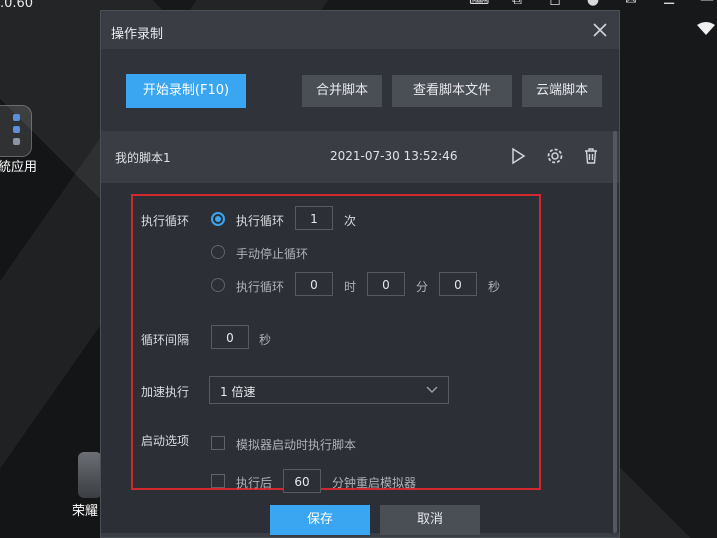 The width and height of the screenshot is (717, 538). I want to click on dialog-title: 操作录制, so click(137, 34).